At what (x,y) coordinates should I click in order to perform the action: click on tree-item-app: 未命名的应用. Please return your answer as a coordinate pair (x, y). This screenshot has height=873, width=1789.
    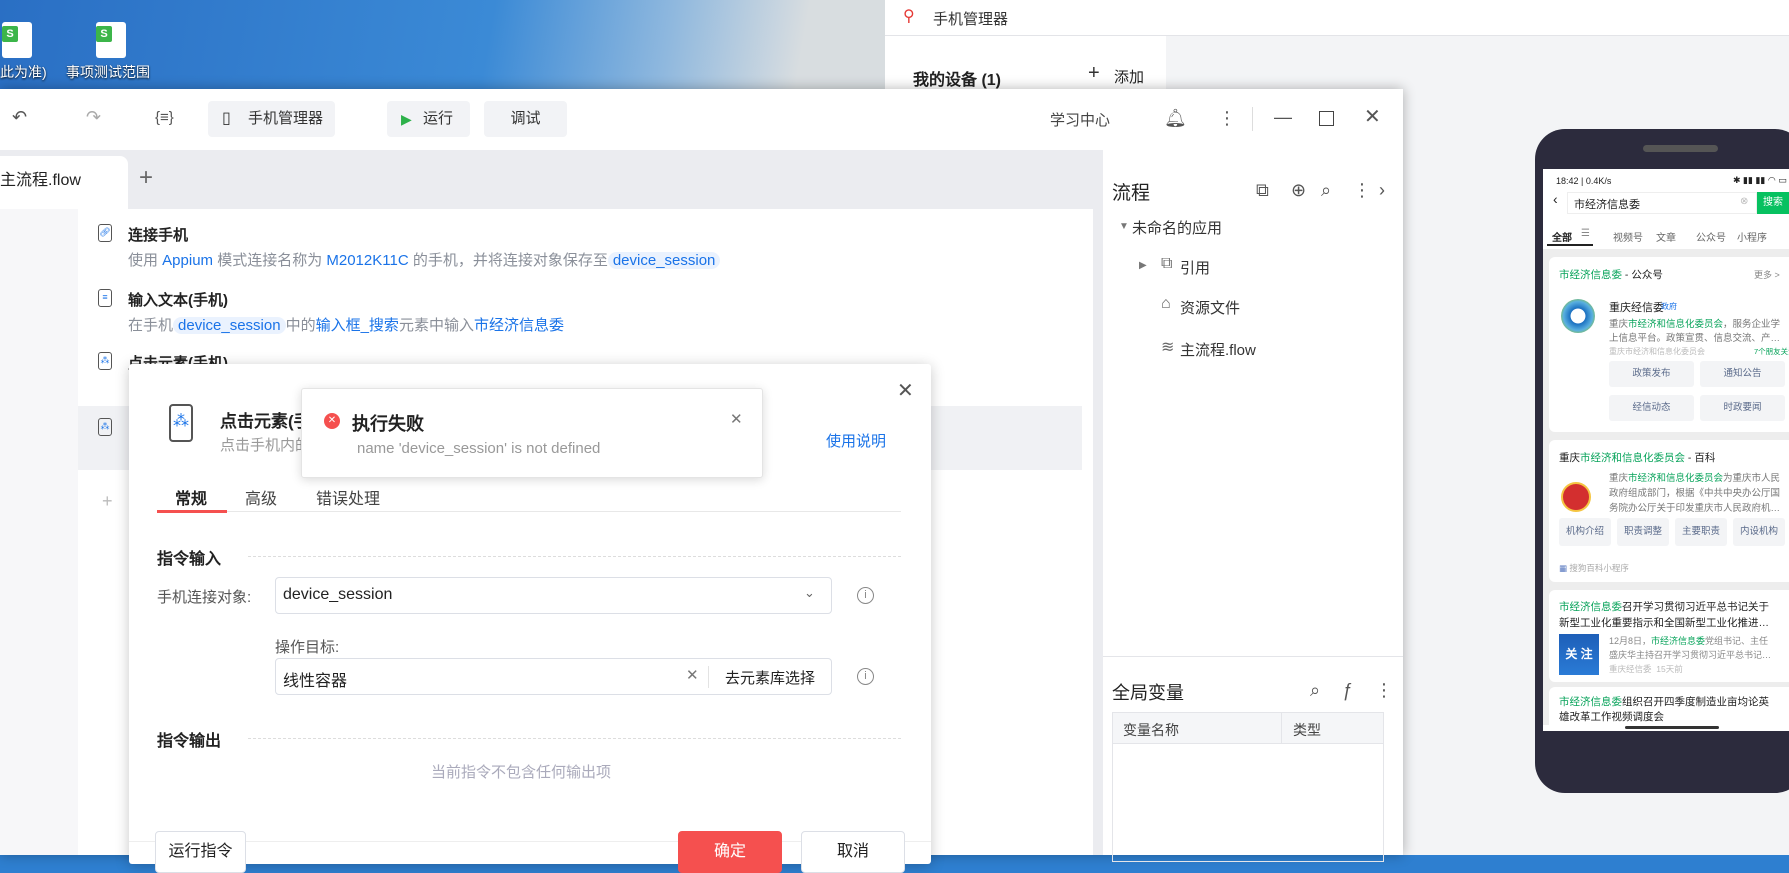
    Looking at the image, I should click on (1177, 227).